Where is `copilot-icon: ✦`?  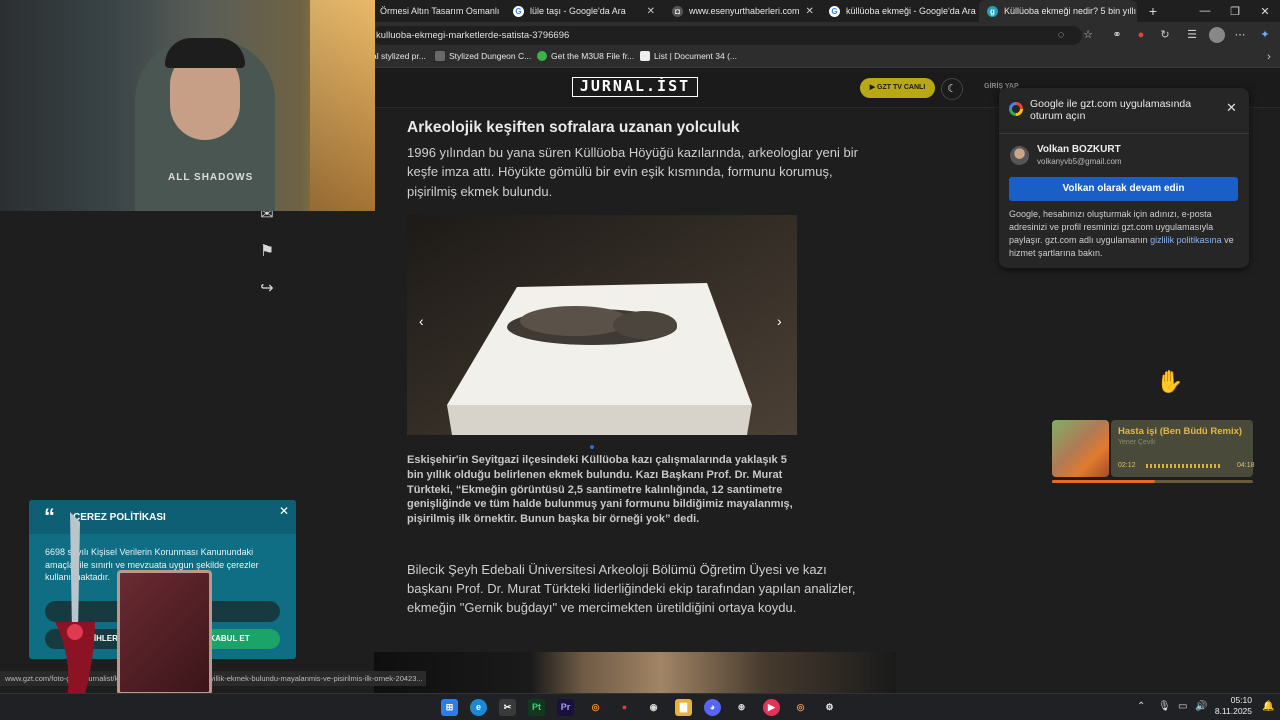
copilot-icon: ✦ is located at coordinates (1265, 35).